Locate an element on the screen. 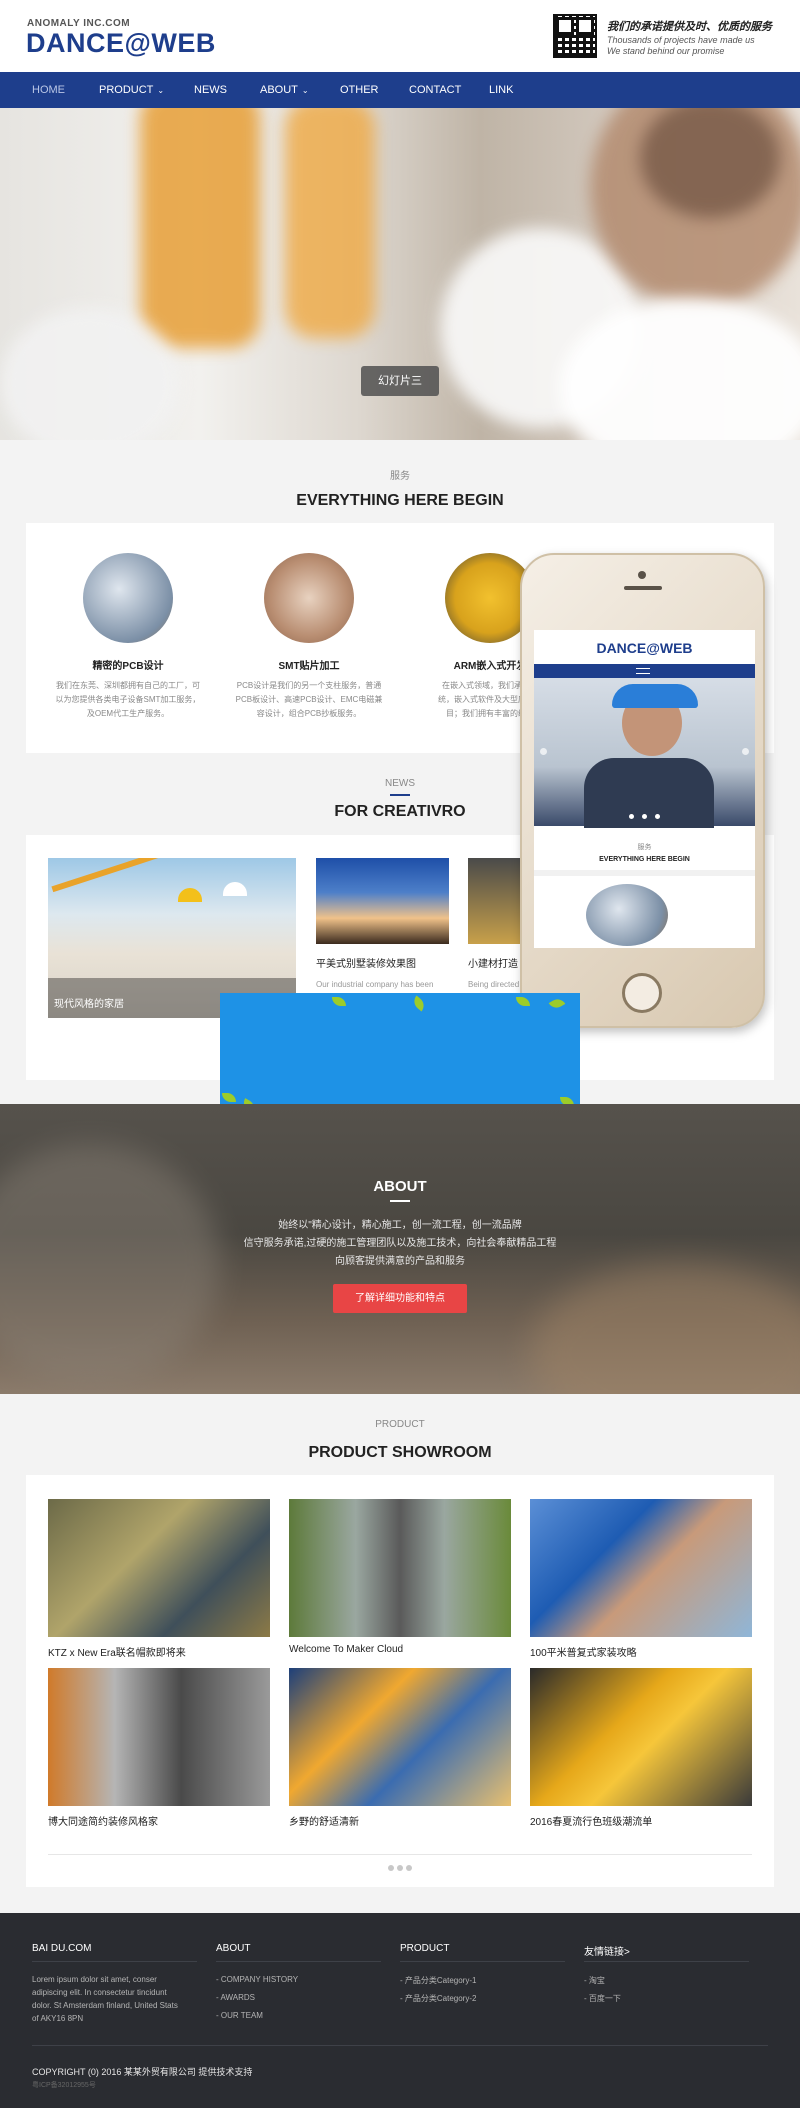  promo-banner is located at coordinates (400, 1055).